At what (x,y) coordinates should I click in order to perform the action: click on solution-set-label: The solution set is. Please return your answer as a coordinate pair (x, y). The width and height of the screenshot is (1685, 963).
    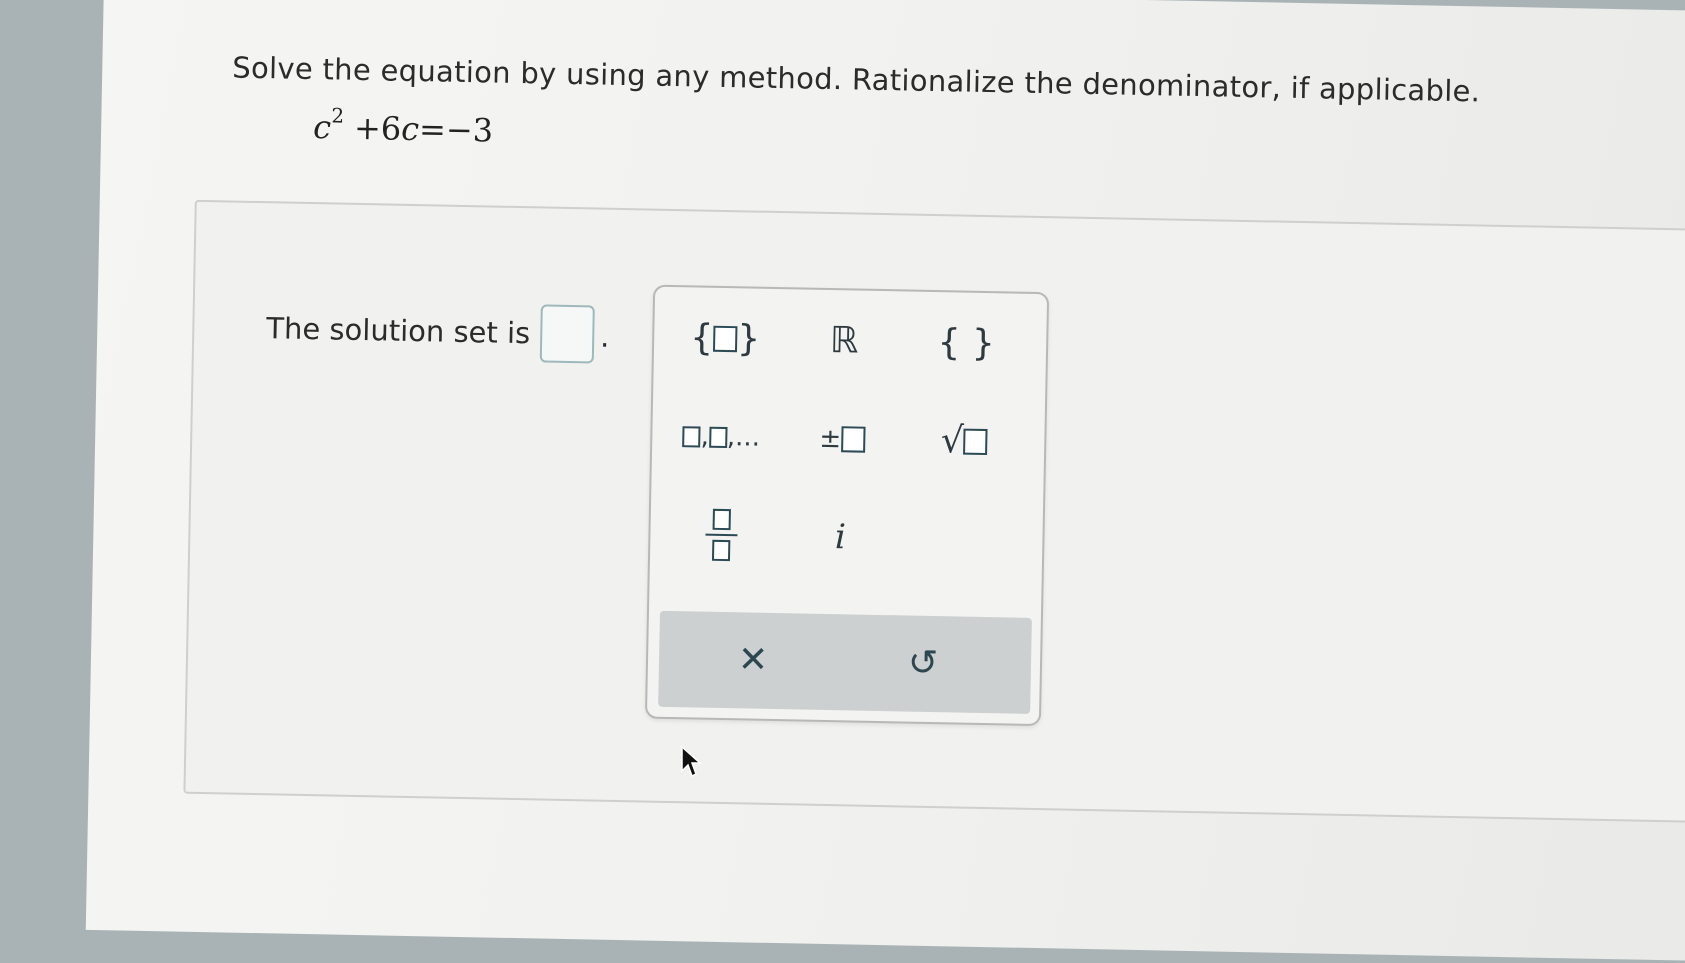
    Looking at the image, I should click on (398, 331).